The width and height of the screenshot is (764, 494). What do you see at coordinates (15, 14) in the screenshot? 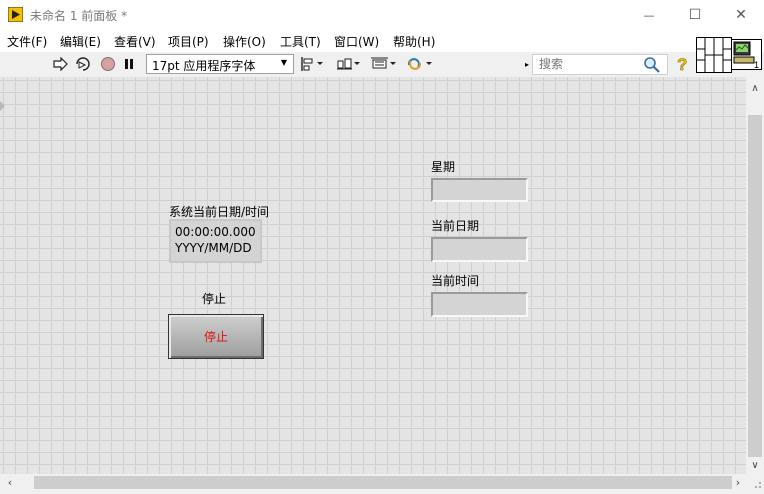
I see `labview-app-icon` at bounding box center [15, 14].